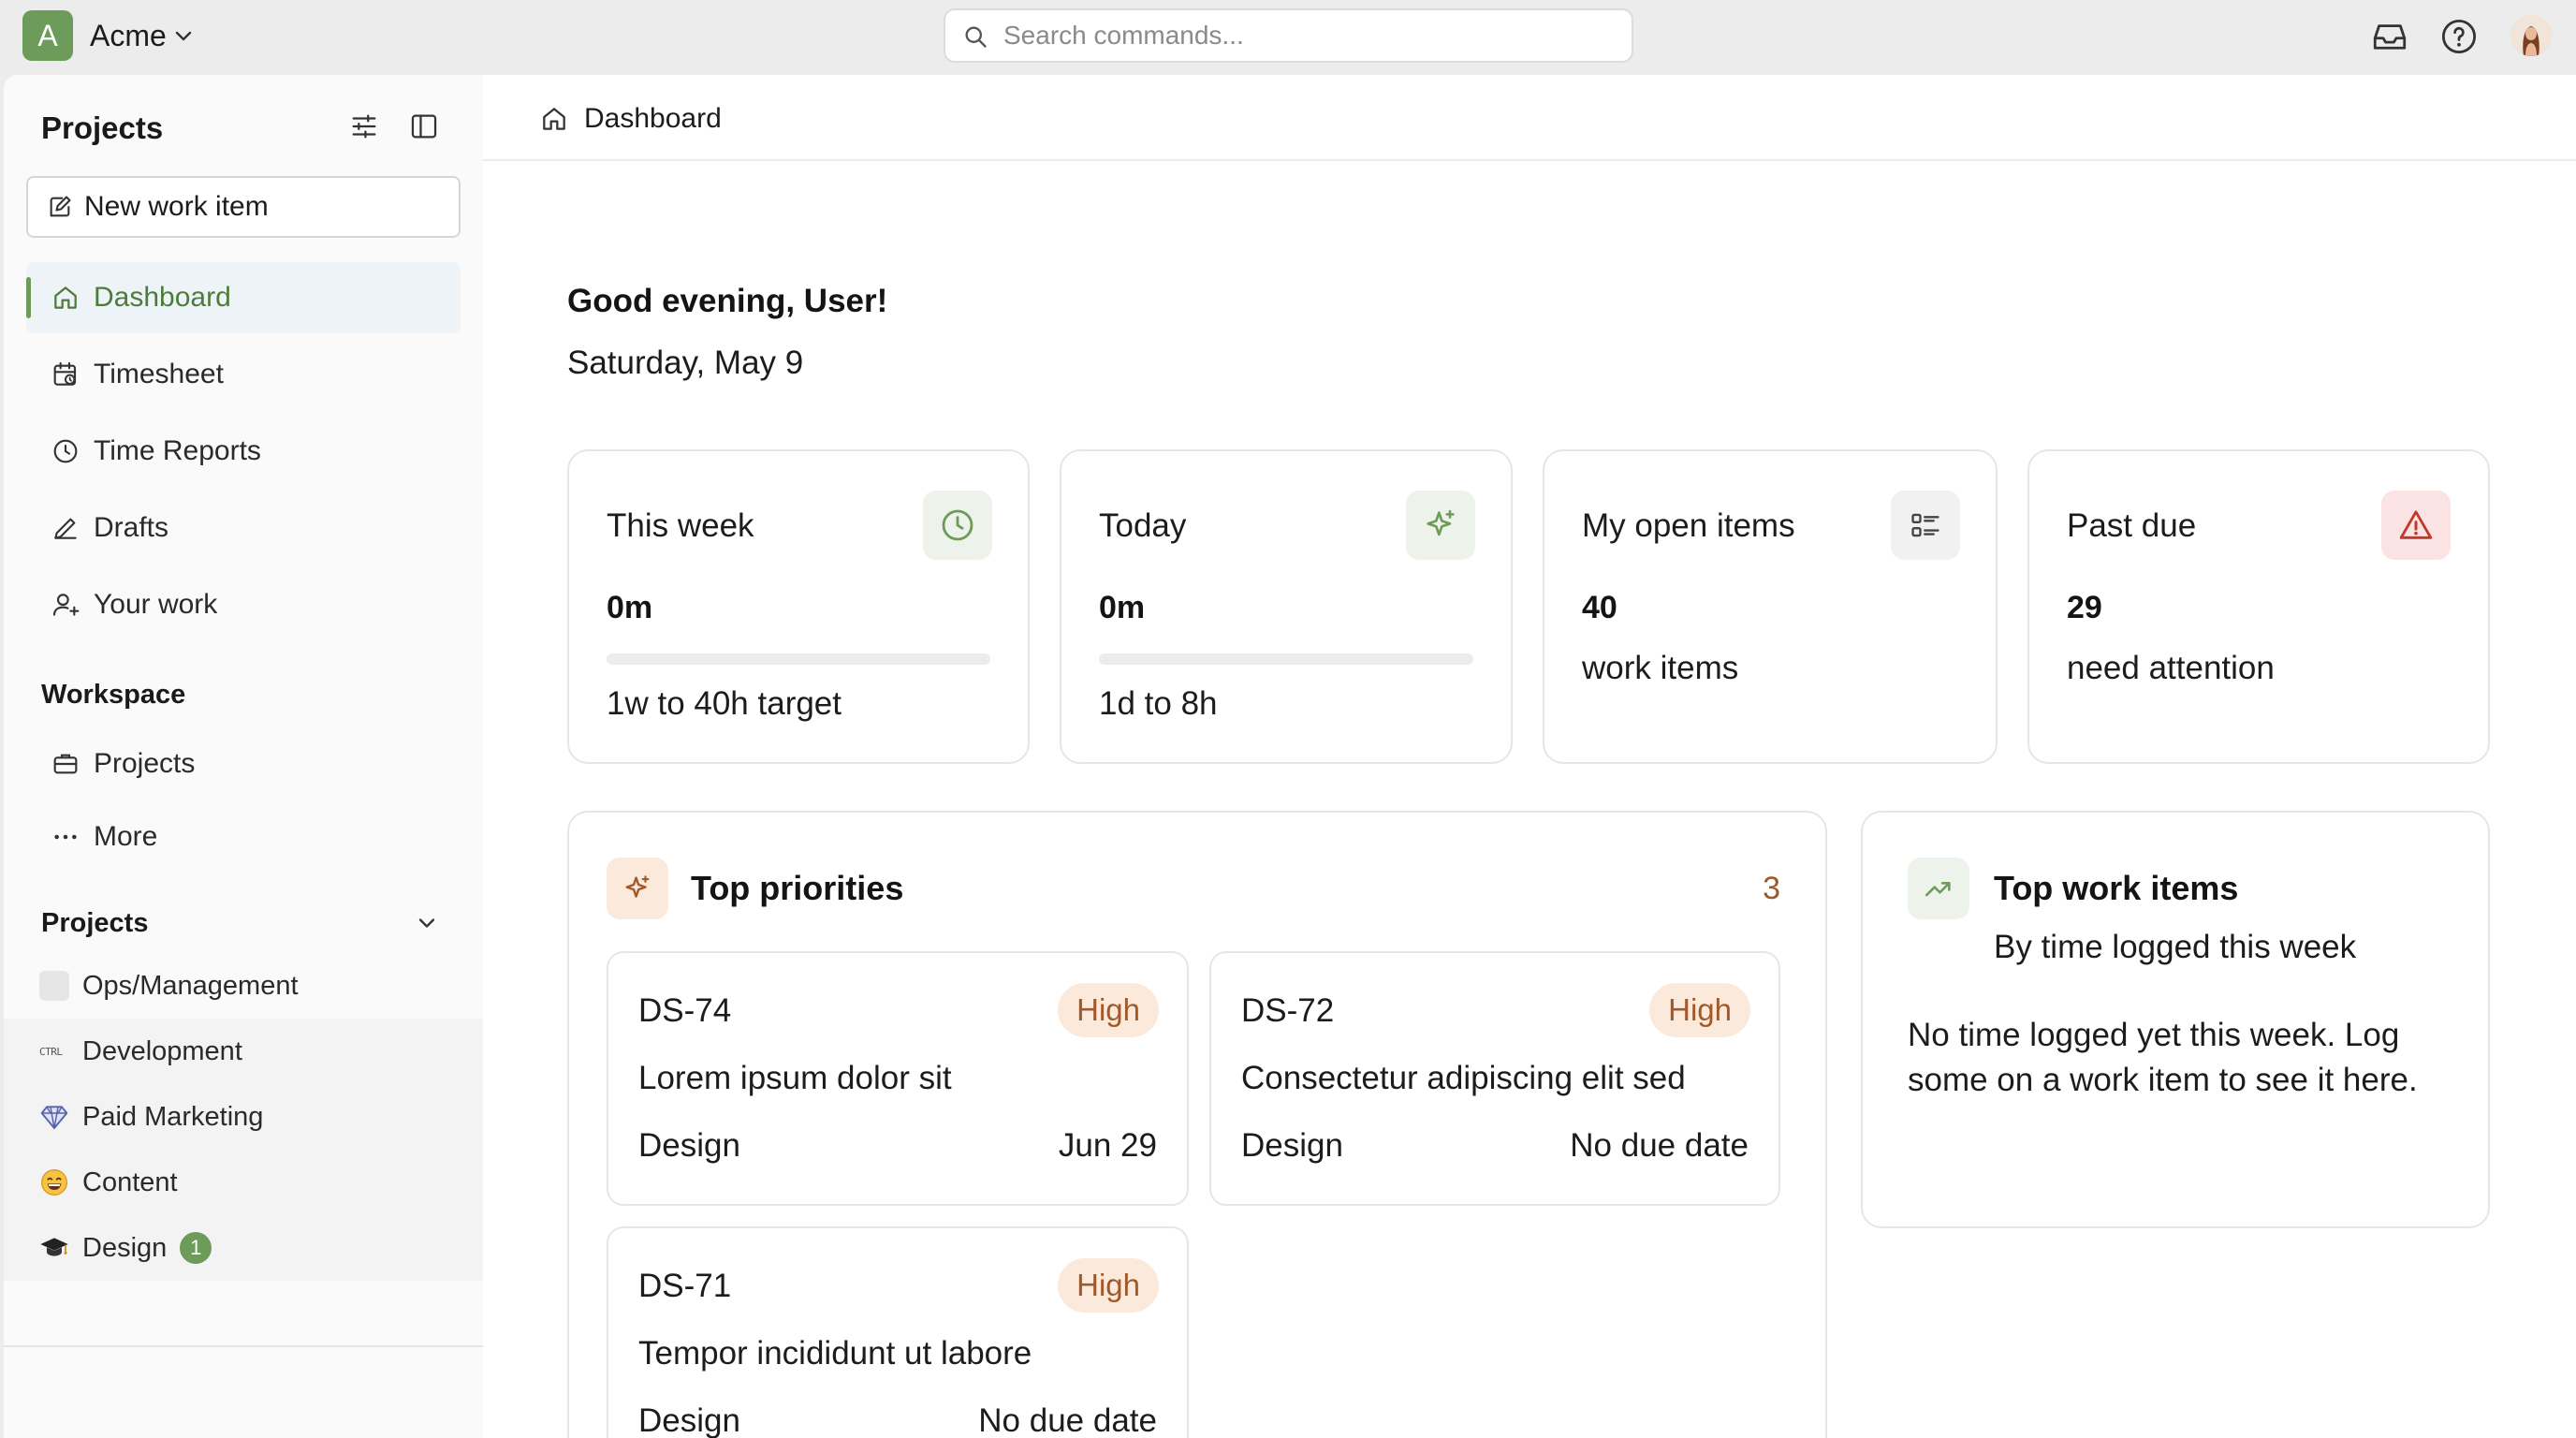 The image size is (2576, 1438). Describe the element at coordinates (243, 297) in the screenshot. I see `nav-item-dashboard: Dashboard` at that location.